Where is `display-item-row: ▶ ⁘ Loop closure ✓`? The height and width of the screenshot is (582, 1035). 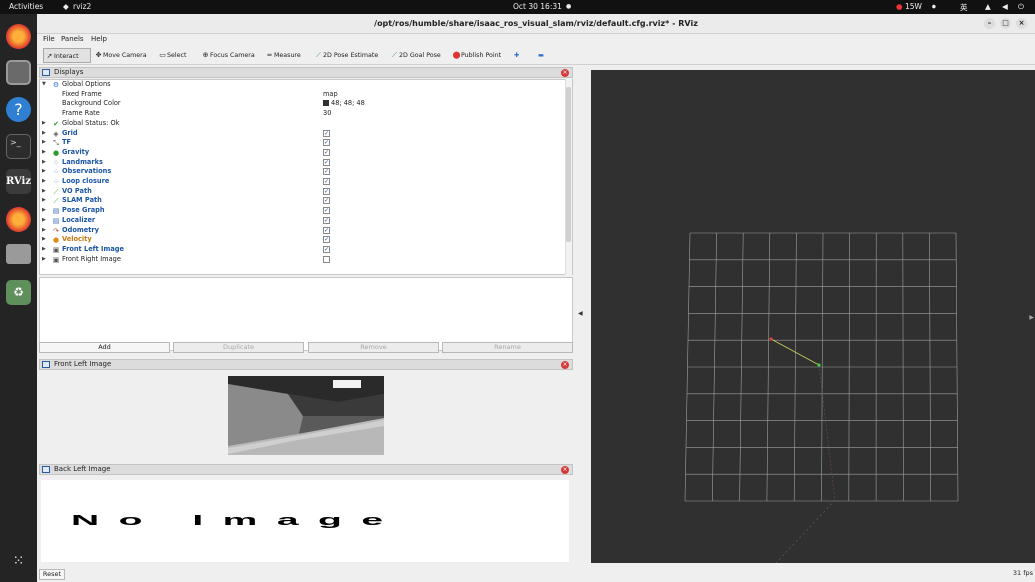 display-item-row: ▶ ⁘ Loop closure ✓ is located at coordinates (303, 182).